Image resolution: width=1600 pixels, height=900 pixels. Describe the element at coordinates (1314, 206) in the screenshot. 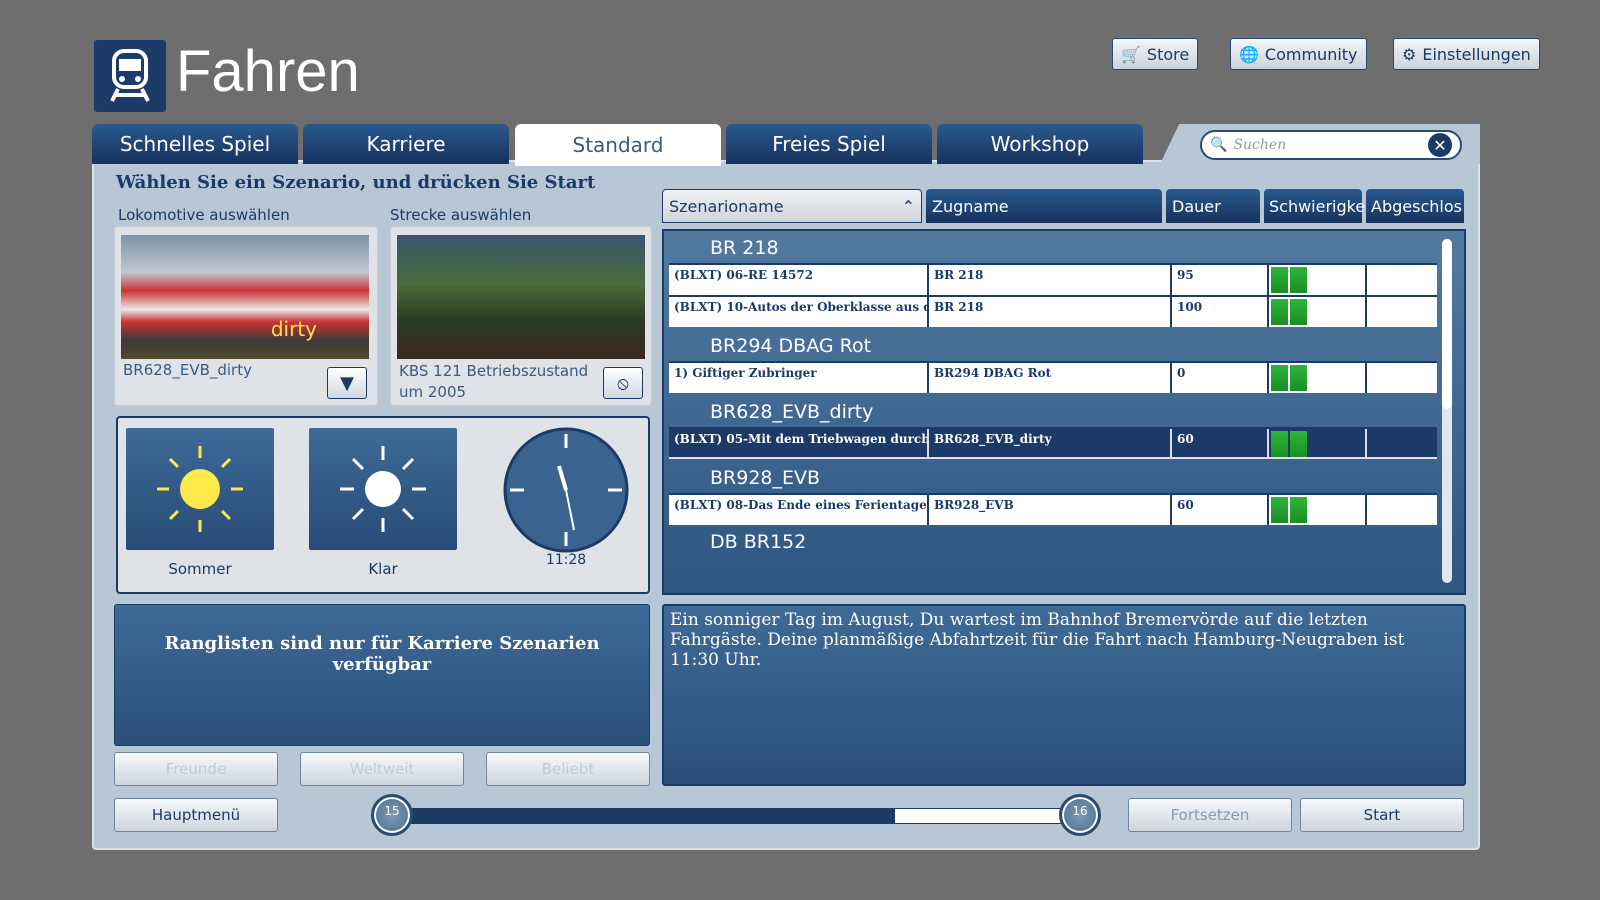

I see `column-difficulty: Schwierigke` at that location.